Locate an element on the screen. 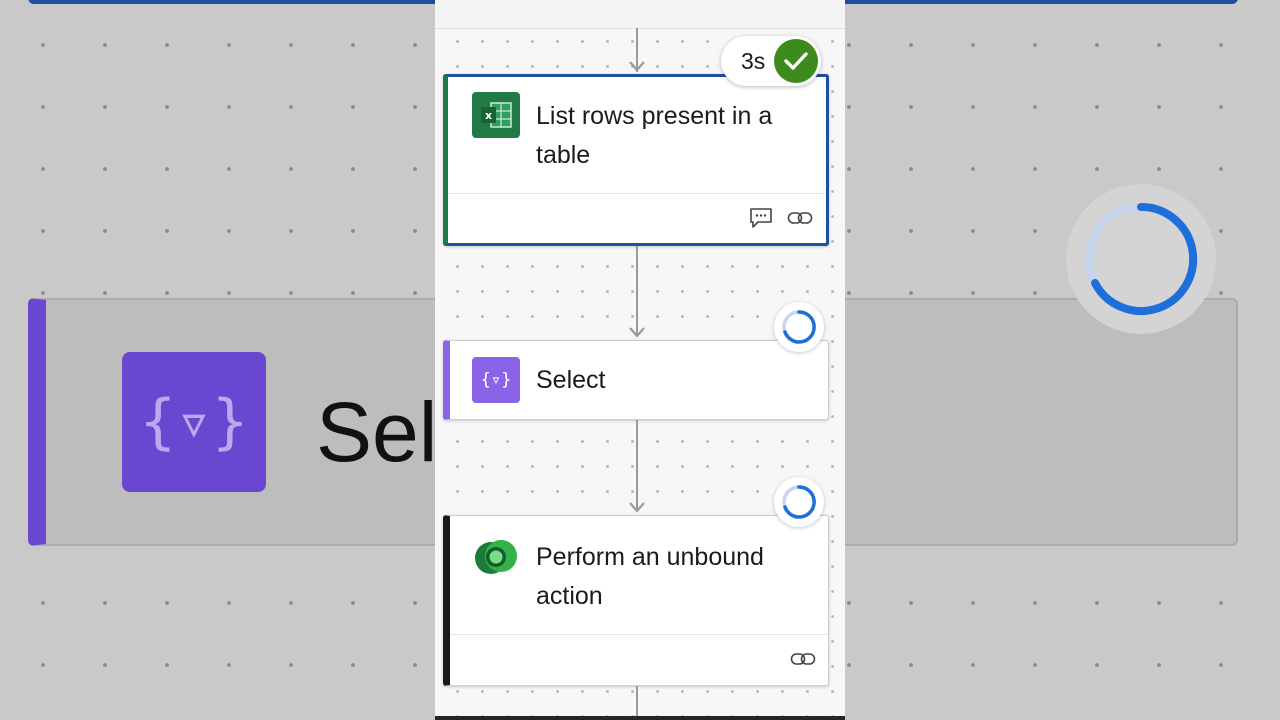 Image resolution: width=1280 pixels, height=720 pixels. excel-icon: x is located at coordinates (496, 115).